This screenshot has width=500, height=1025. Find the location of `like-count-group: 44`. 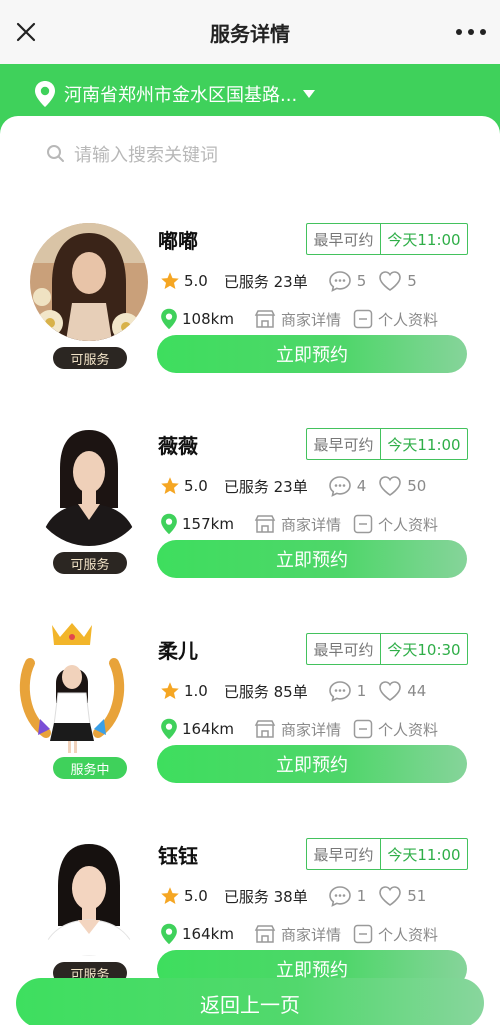

like-count-group: 44 is located at coordinates (402, 691).